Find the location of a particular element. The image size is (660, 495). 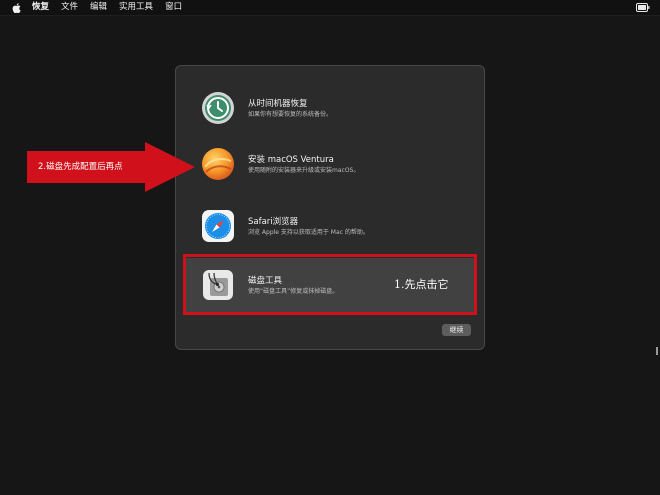

window-edge-marker is located at coordinates (657, 351).